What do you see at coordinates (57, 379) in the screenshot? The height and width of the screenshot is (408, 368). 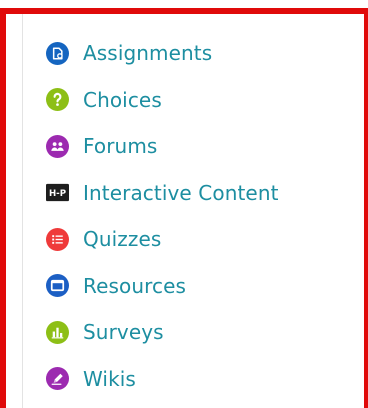 I see `wiki-icon` at bounding box center [57, 379].